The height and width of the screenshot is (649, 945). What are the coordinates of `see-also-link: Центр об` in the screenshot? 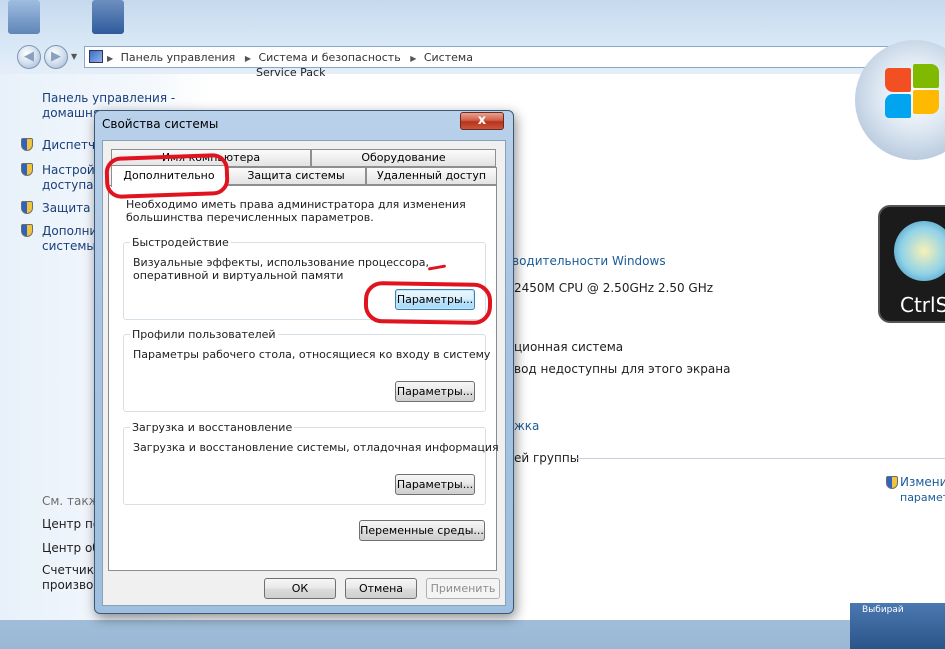 It's located at (71, 548).